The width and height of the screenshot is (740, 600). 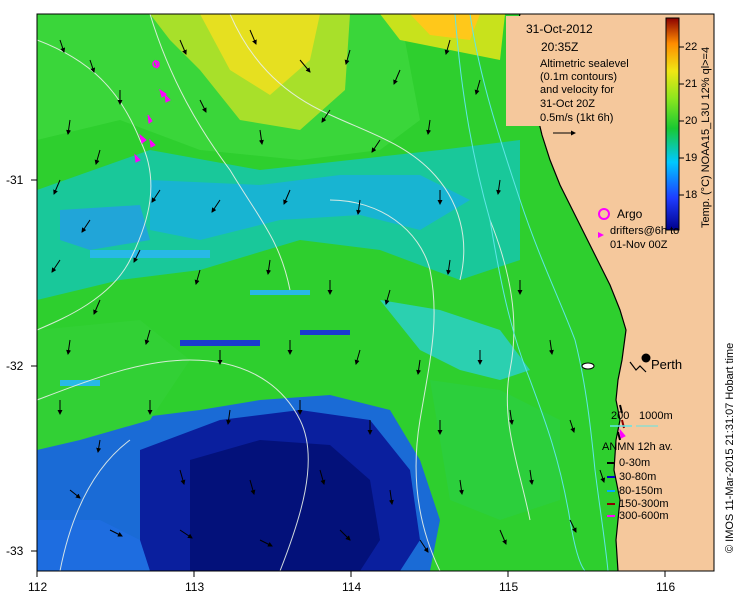 I want to click on depth-legend-200: 200, so click(x=620, y=416).